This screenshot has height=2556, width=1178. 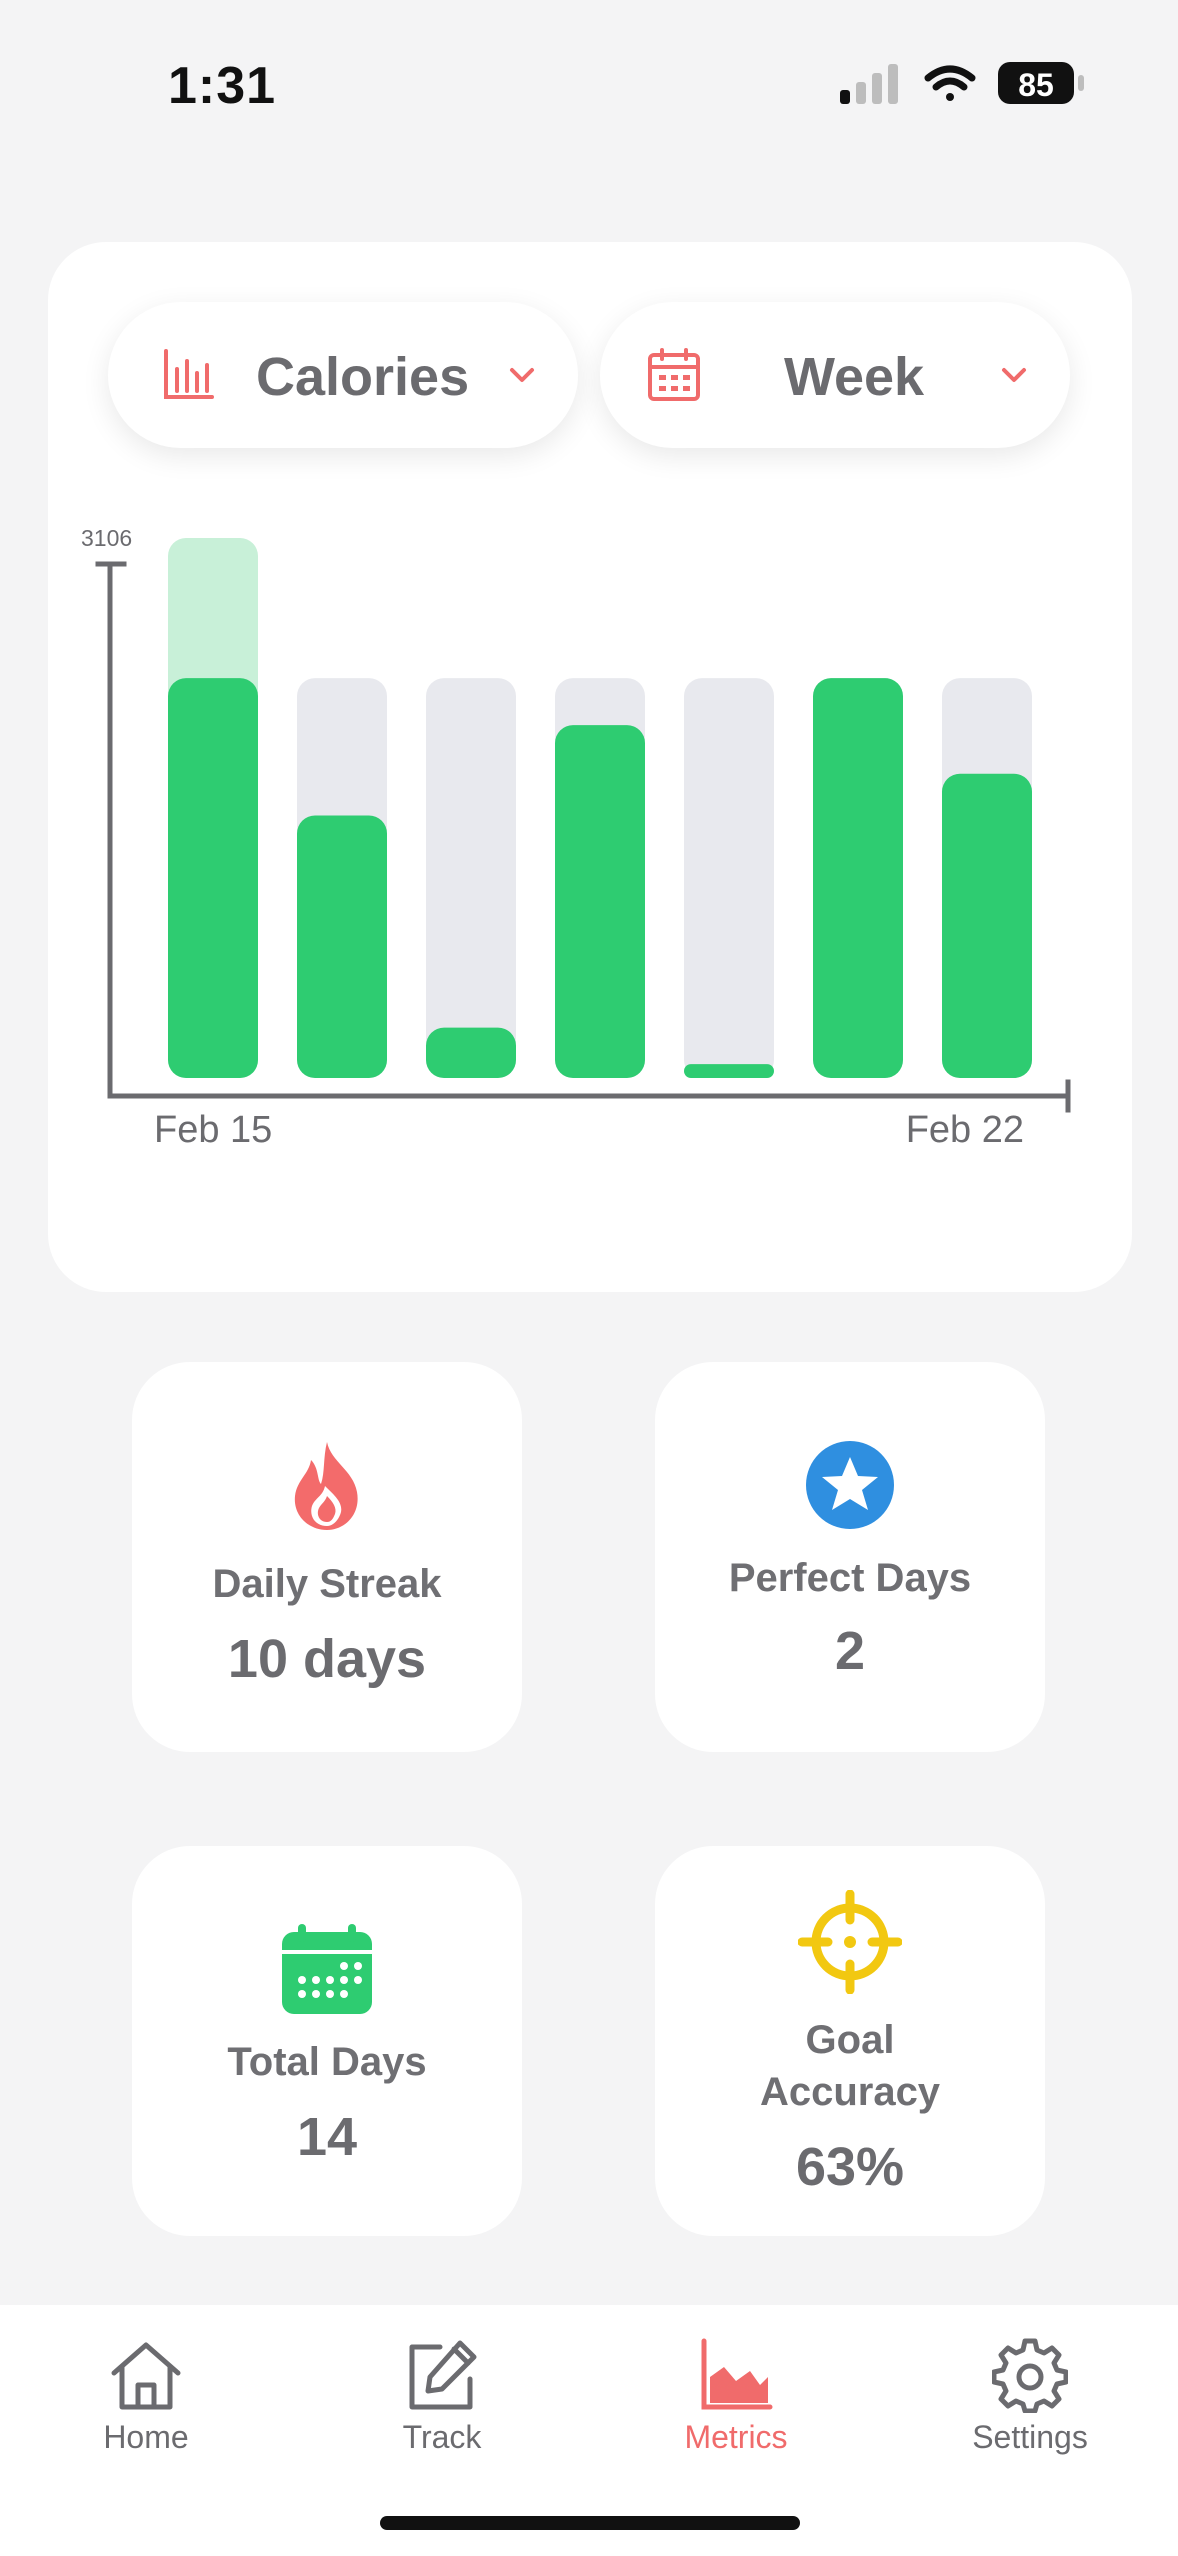 What do you see at coordinates (737, 2374) in the screenshot?
I see `area-chart-icon` at bounding box center [737, 2374].